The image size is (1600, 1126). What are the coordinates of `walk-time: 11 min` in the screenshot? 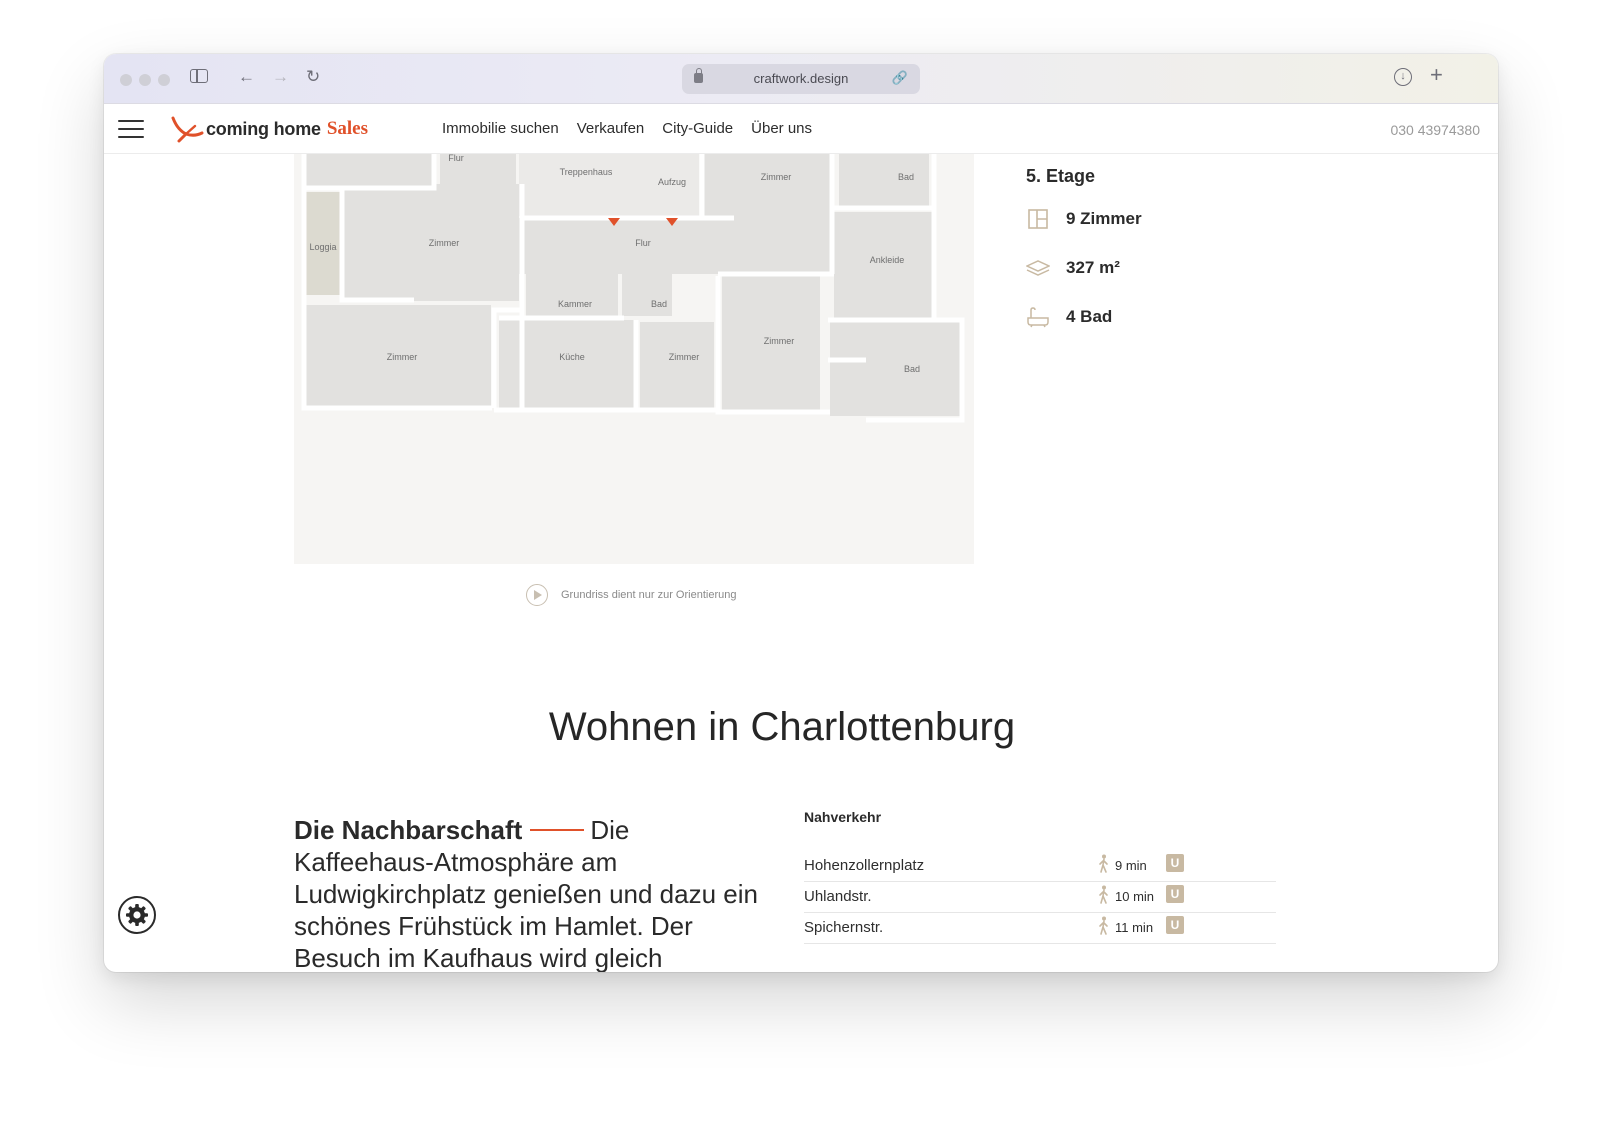 It's located at (1134, 927).